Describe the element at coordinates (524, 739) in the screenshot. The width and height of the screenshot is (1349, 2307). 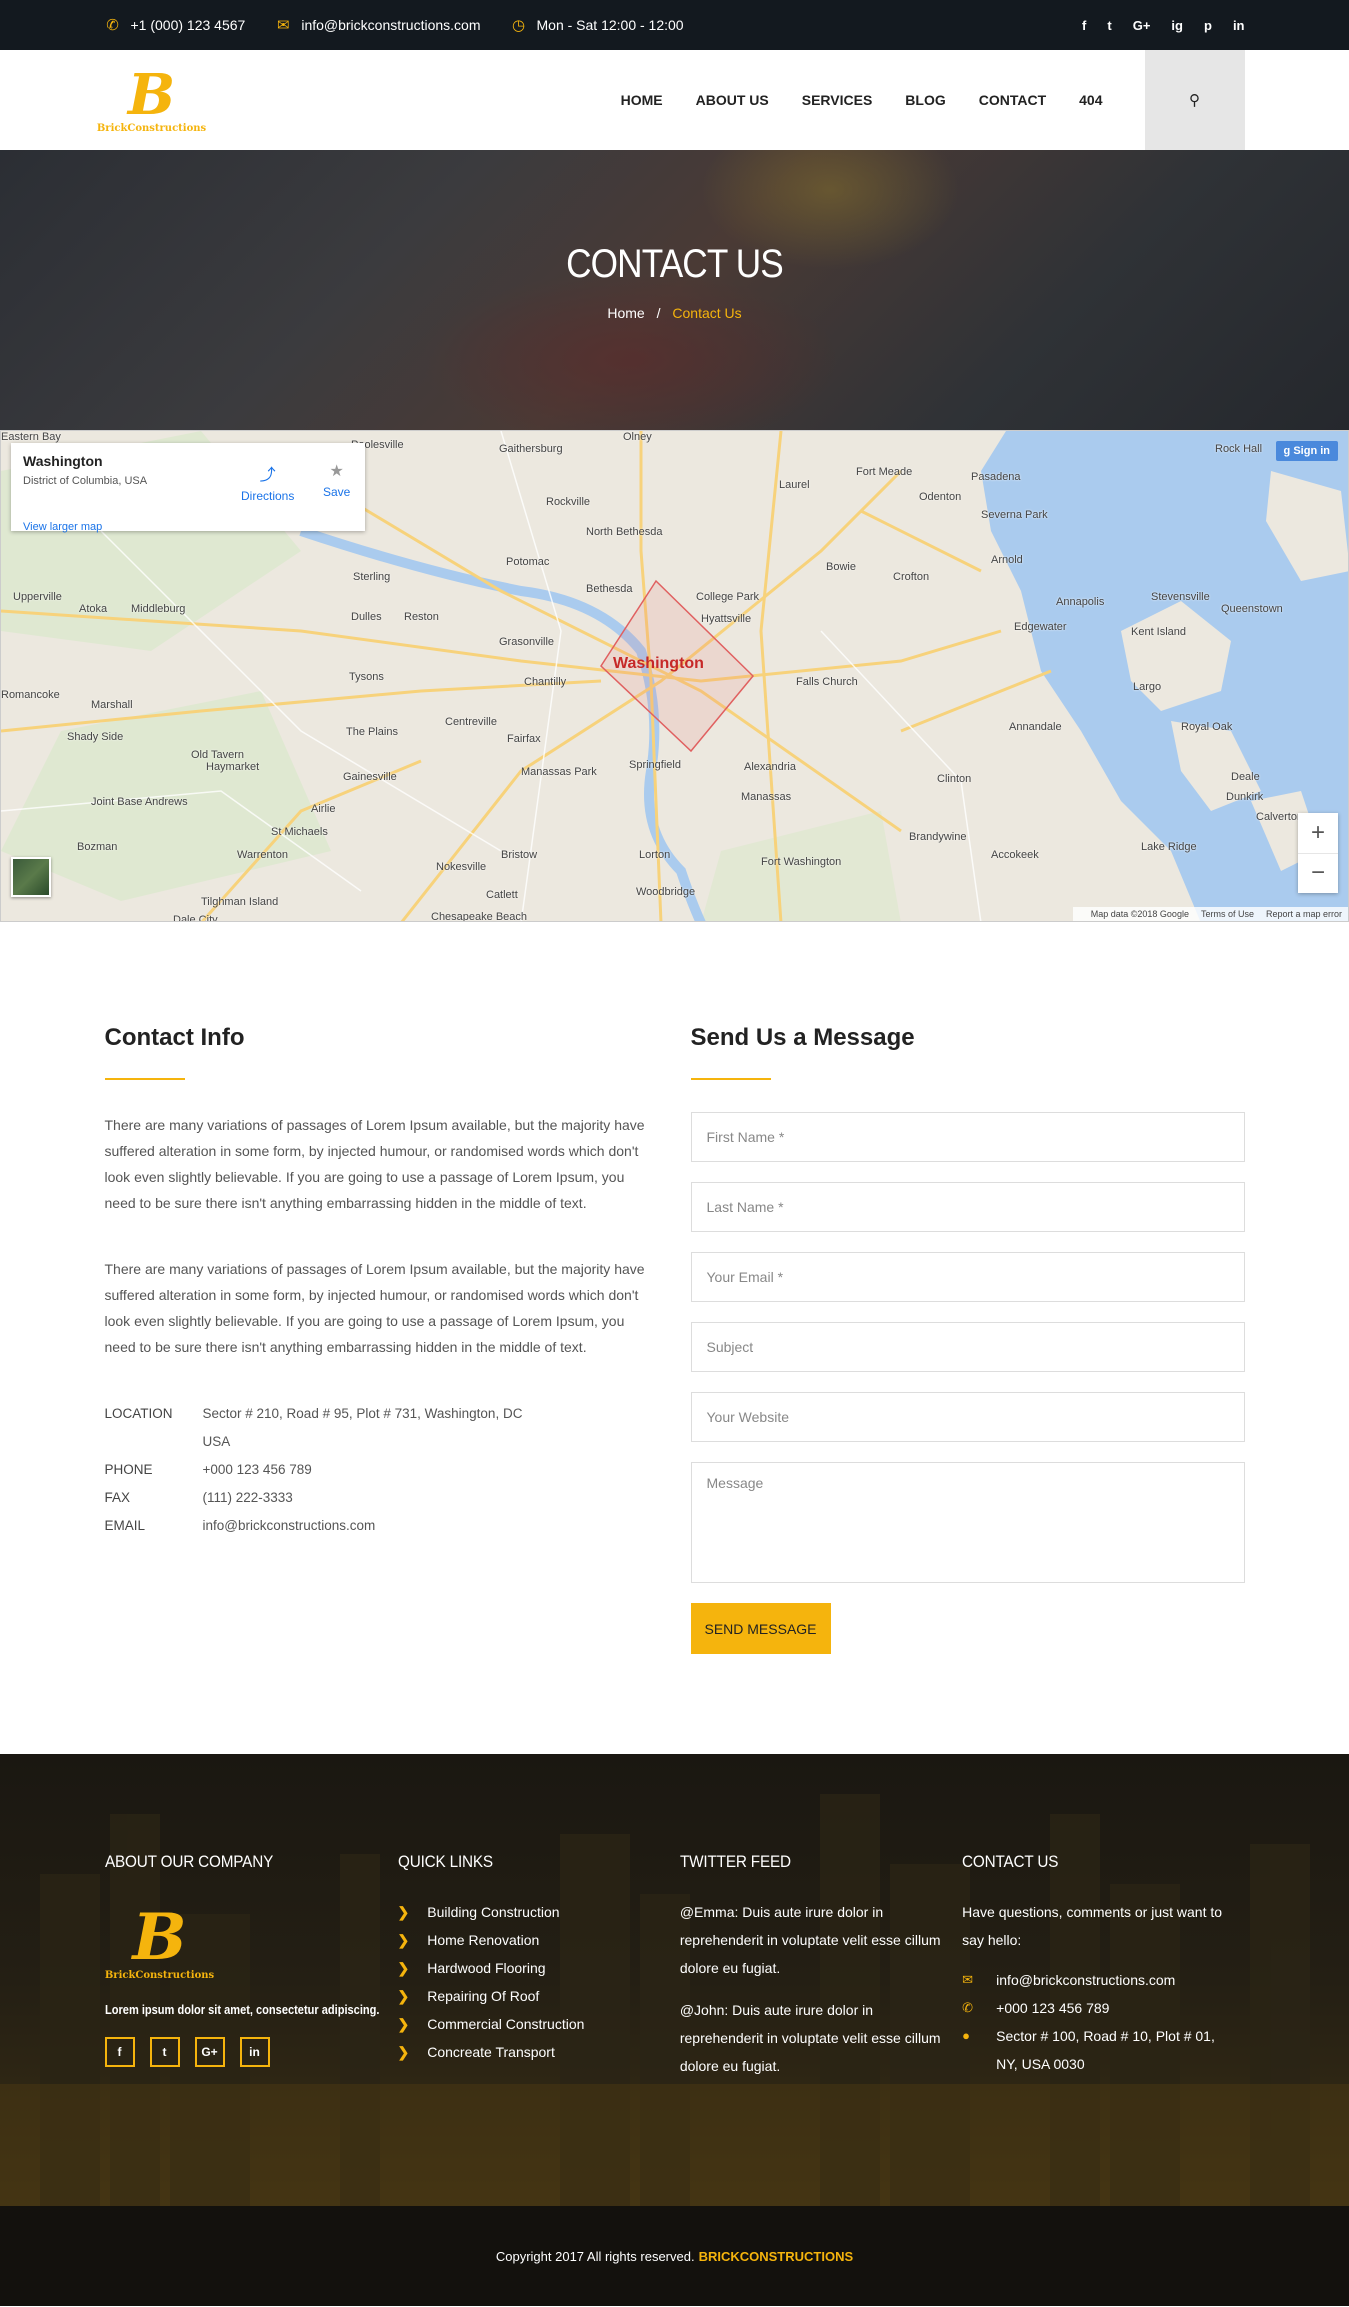
I see `map-place-label: Fairfax` at that location.